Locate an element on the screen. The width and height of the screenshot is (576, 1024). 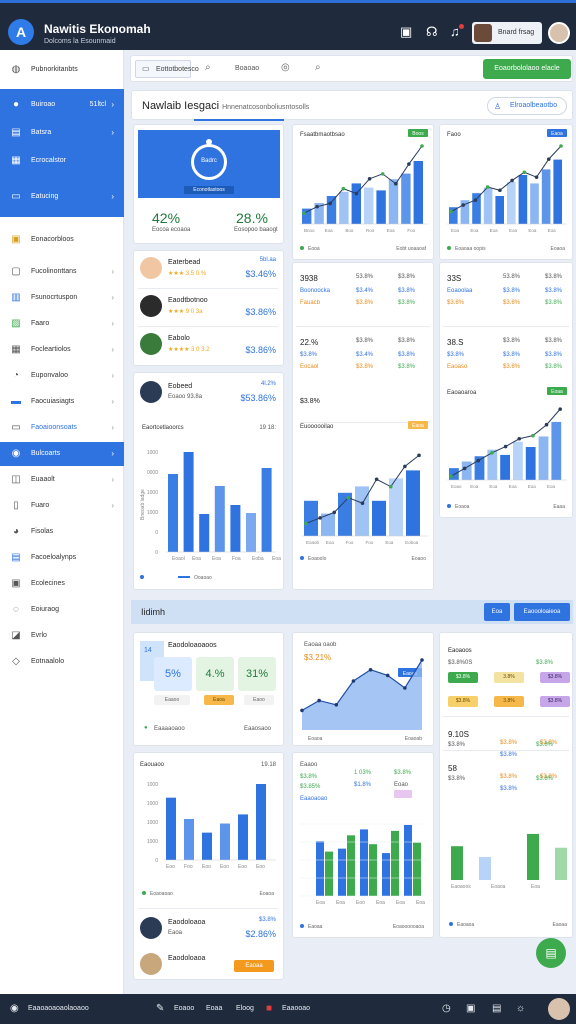
flag-icon: ■ is located at coordinates (269, 1008).